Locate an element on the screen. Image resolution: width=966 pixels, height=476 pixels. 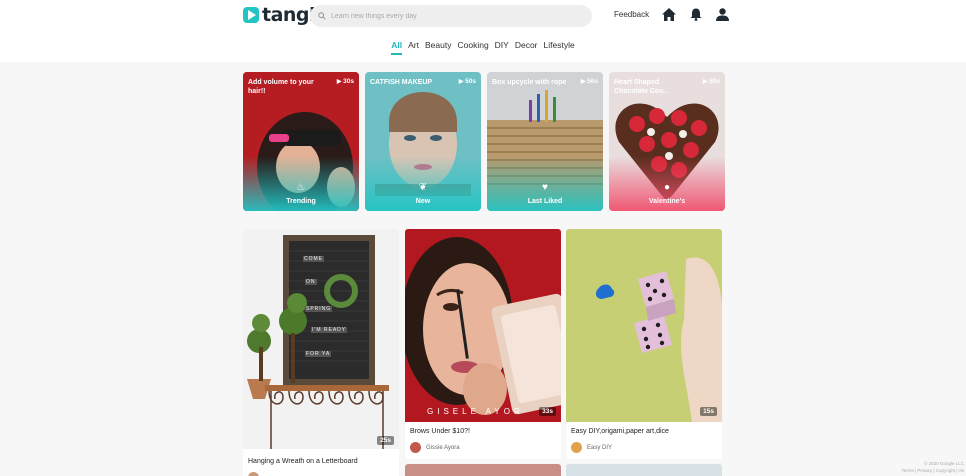
tab-diy: DIY is located at coordinates (502, 47).